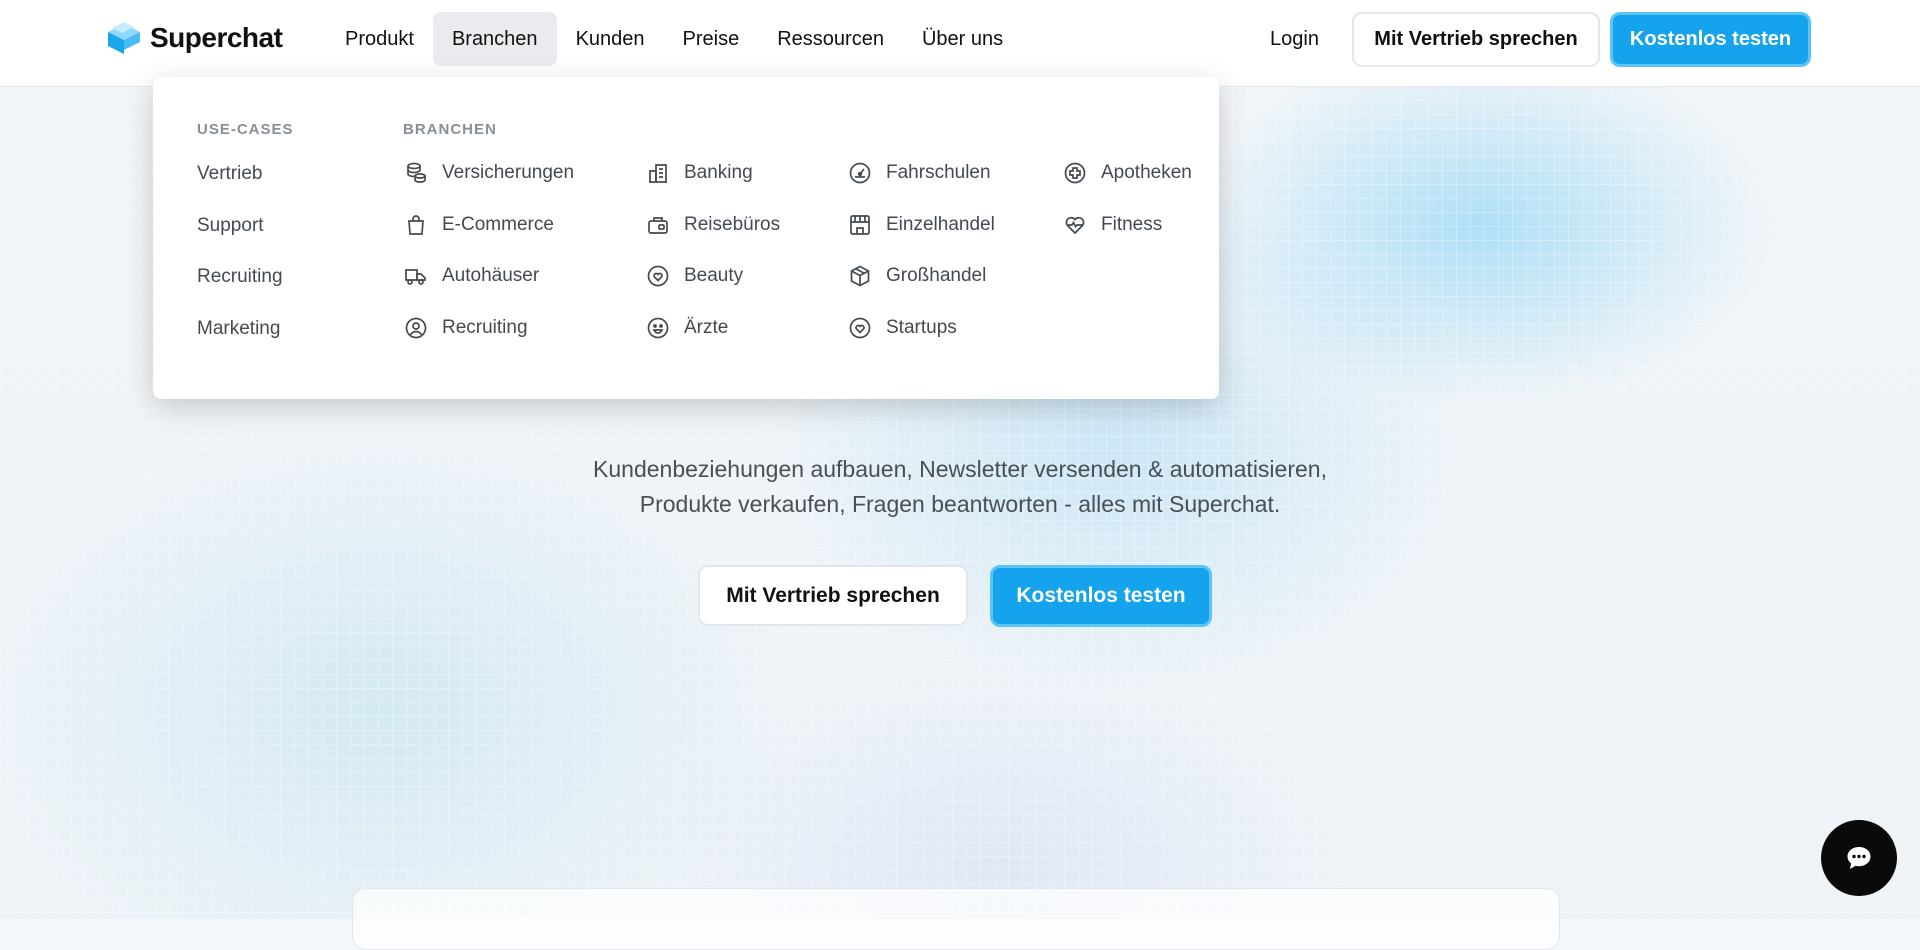 The height and width of the screenshot is (950, 1920). Describe the element at coordinates (245, 129) in the screenshot. I see `usecases-heading: USE-CASES` at that location.